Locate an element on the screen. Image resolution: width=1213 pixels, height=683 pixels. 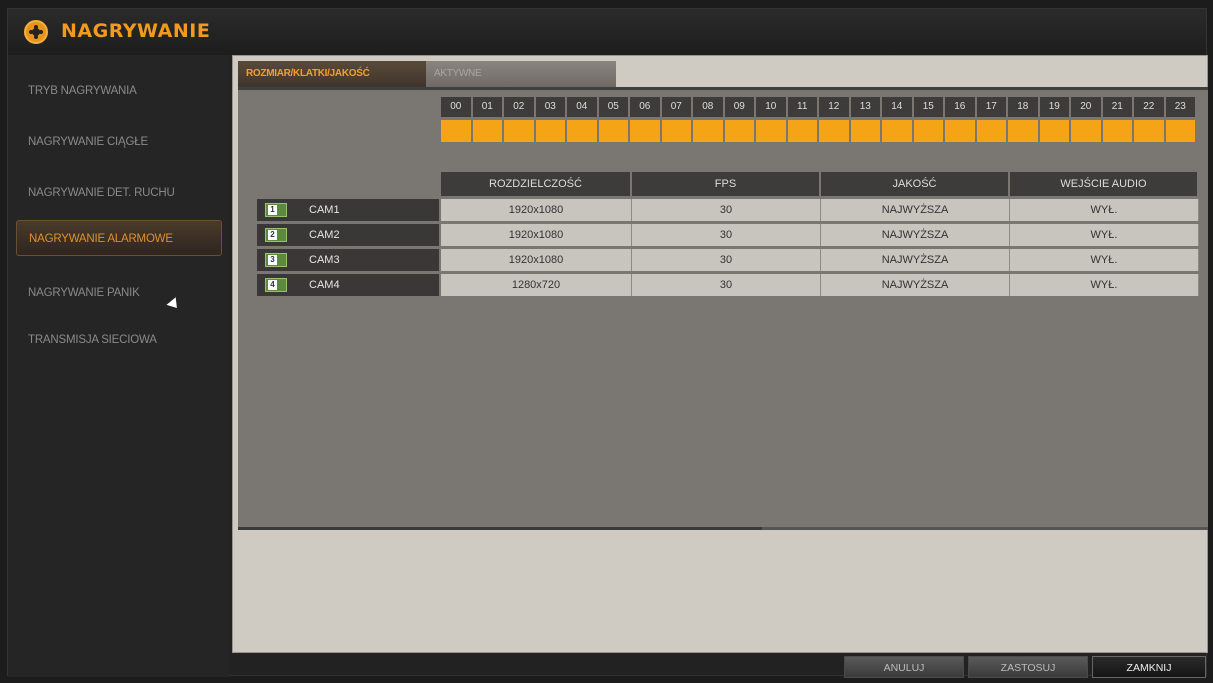
hour-label: 06 is located at coordinates (645, 107).